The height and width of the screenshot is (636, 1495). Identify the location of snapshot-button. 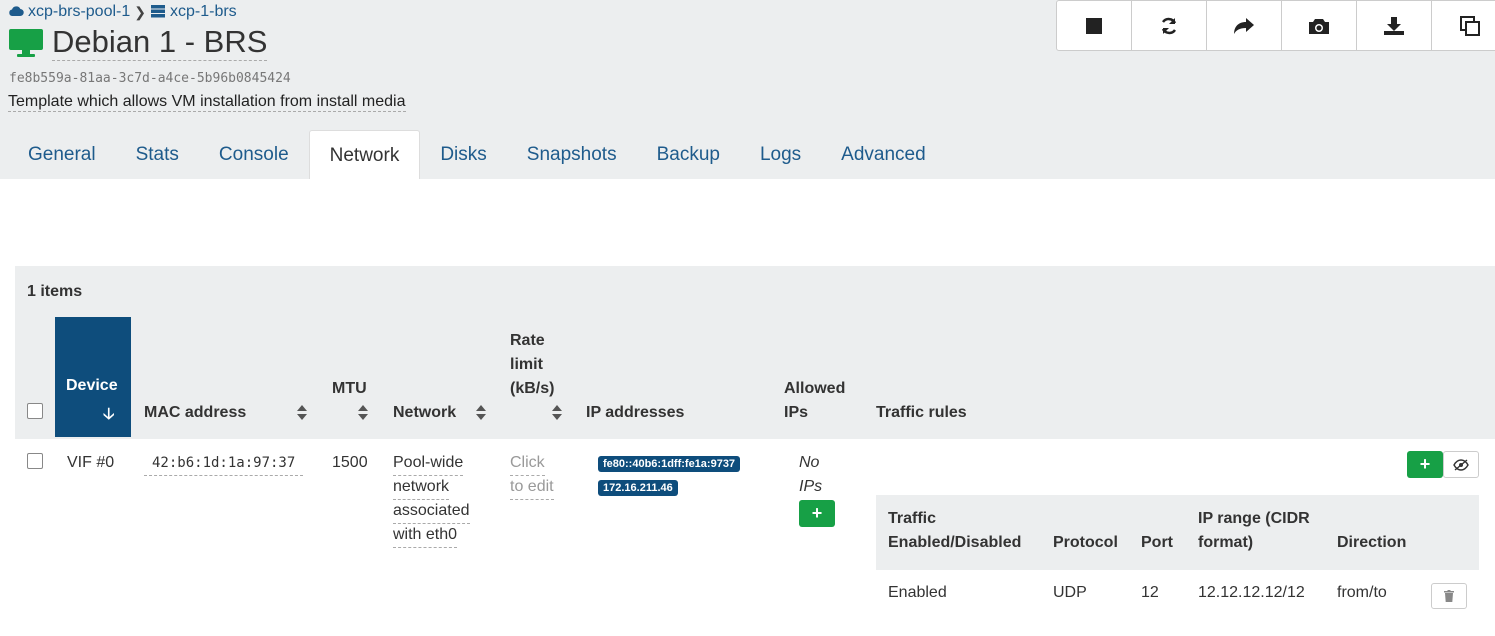
(1319, 25).